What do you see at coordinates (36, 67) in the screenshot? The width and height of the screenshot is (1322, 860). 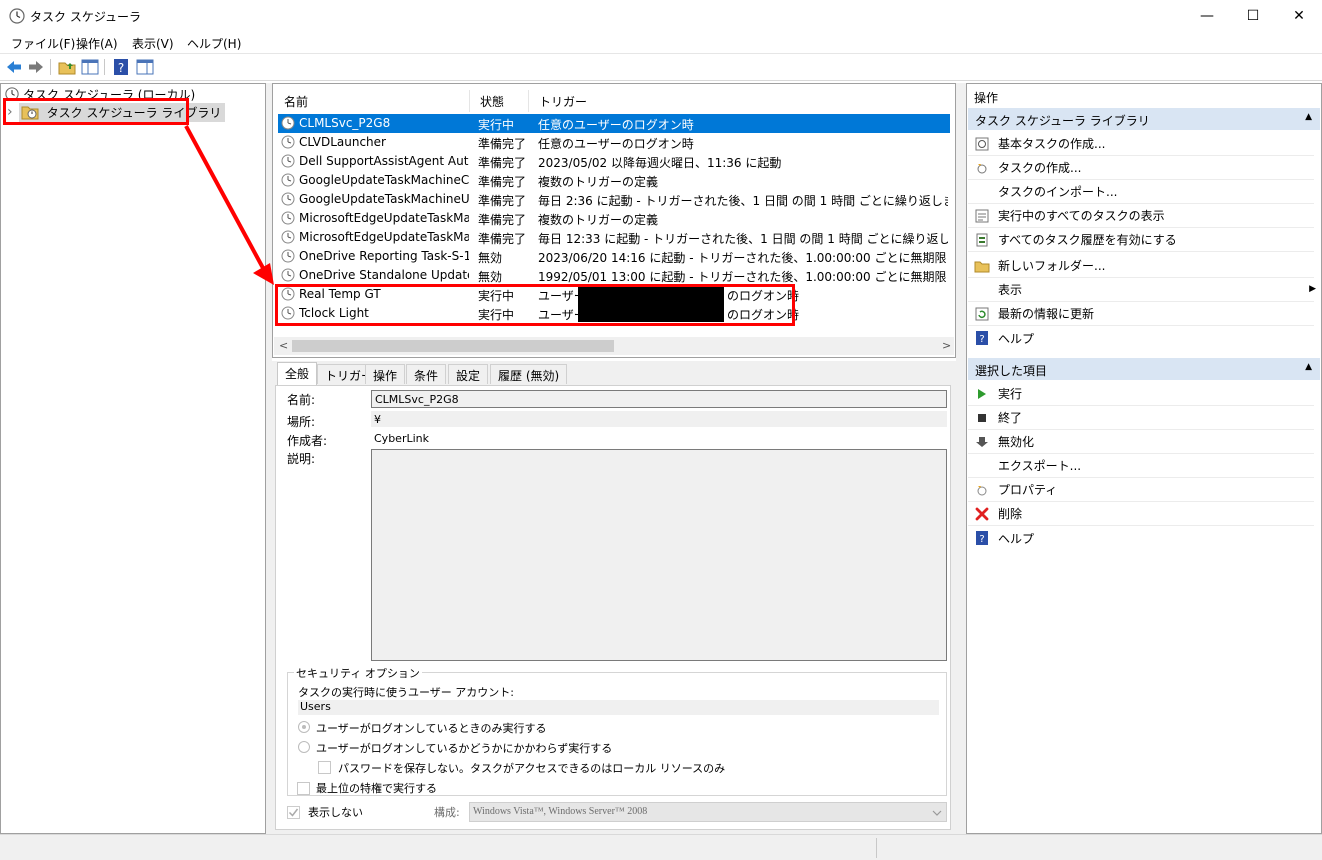 I see `forward-arrow-icon` at bounding box center [36, 67].